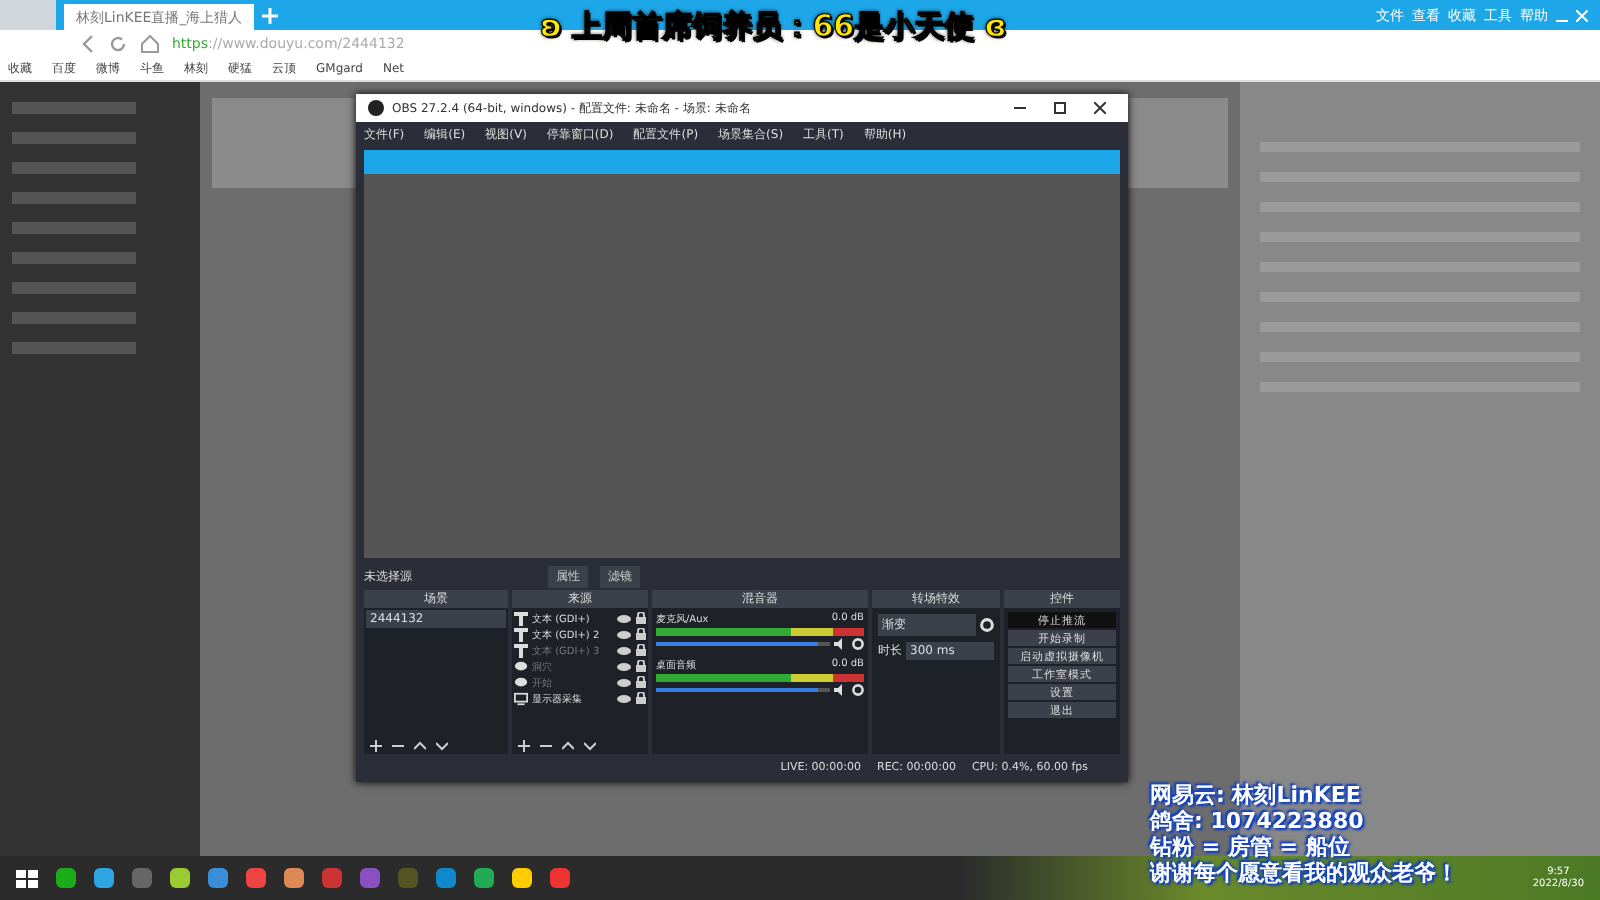  Describe the element at coordinates (1020, 108) in the screenshot. I see `minimize-icon` at that location.